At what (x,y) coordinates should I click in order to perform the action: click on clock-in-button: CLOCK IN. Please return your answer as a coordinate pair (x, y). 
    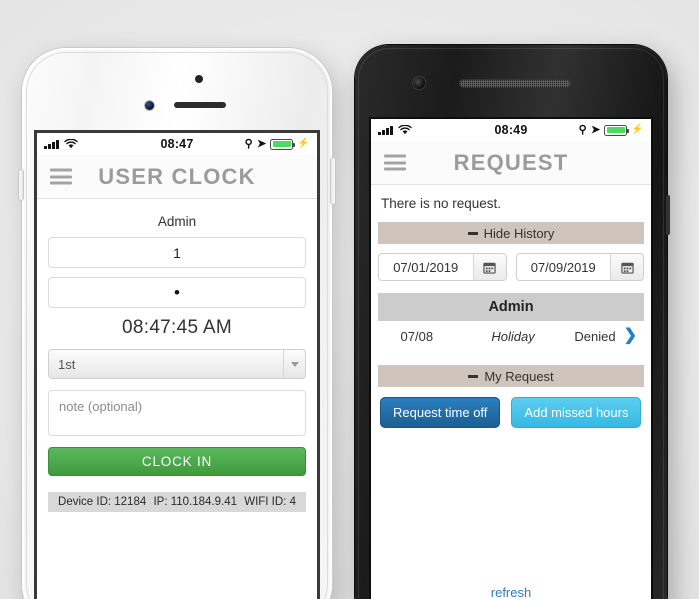
    Looking at the image, I should click on (177, 461).